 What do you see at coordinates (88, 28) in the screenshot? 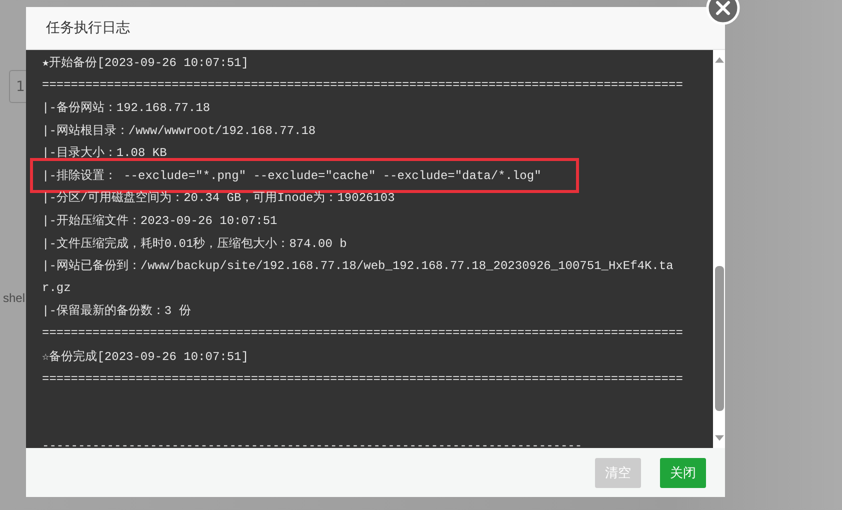
I see `dialog-title: 任务执行日志` at bounding box center [88, 28].